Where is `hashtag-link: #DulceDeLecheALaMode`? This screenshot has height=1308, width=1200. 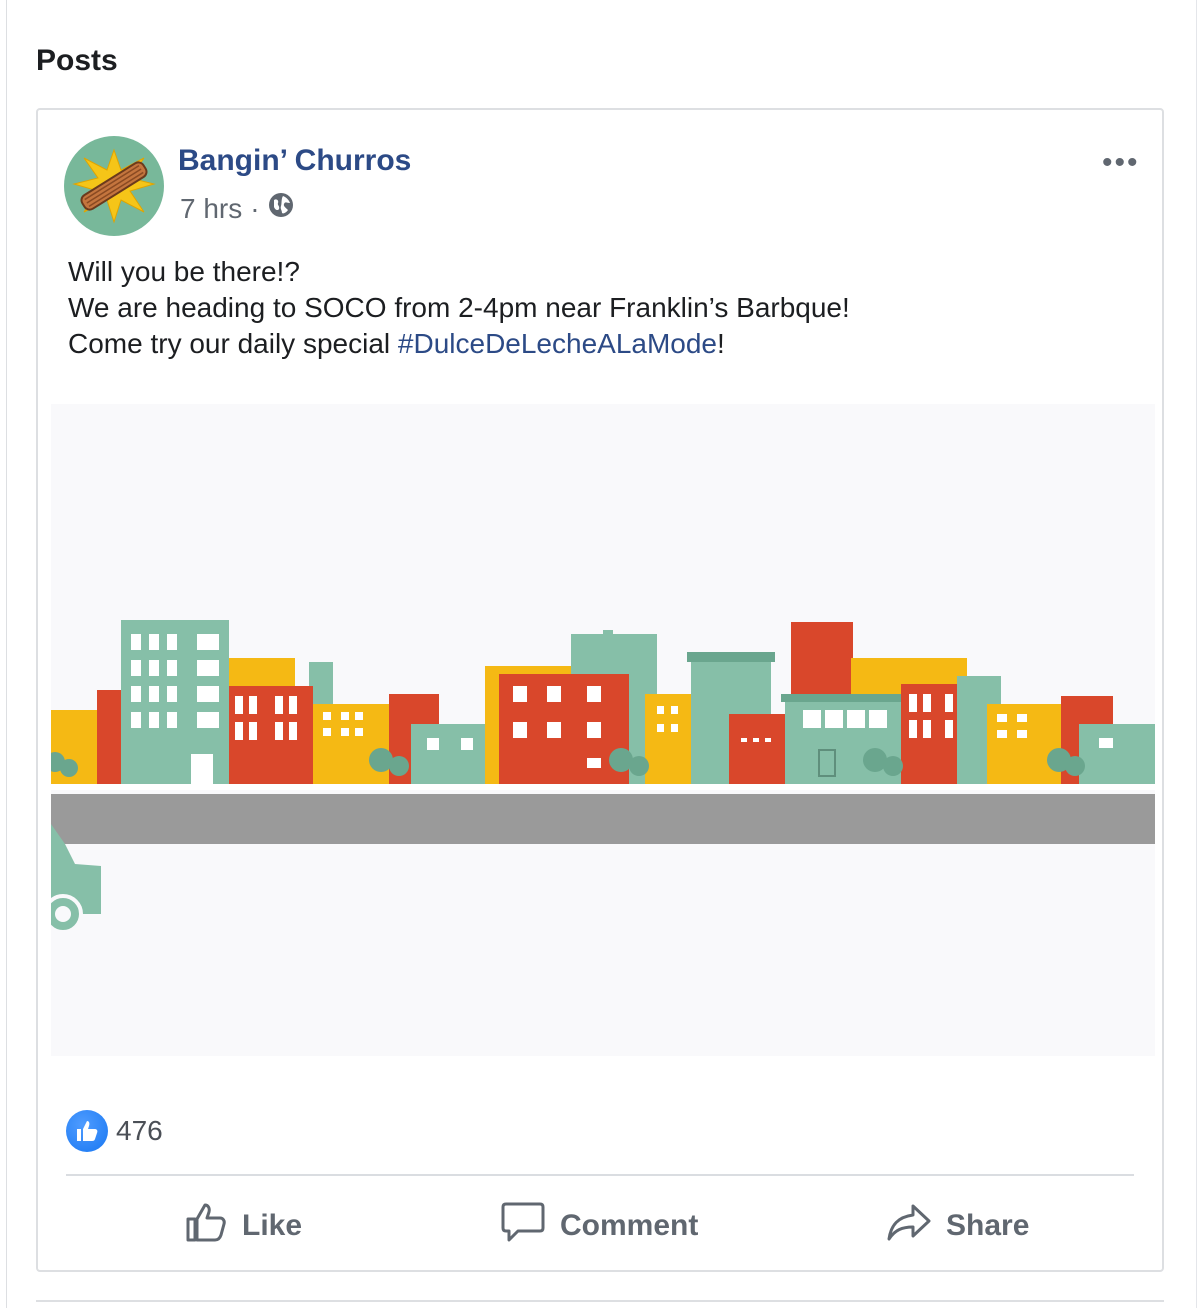 hashtag-link: #DulceDeLecheALaMode is located at coordinates (557, 343).